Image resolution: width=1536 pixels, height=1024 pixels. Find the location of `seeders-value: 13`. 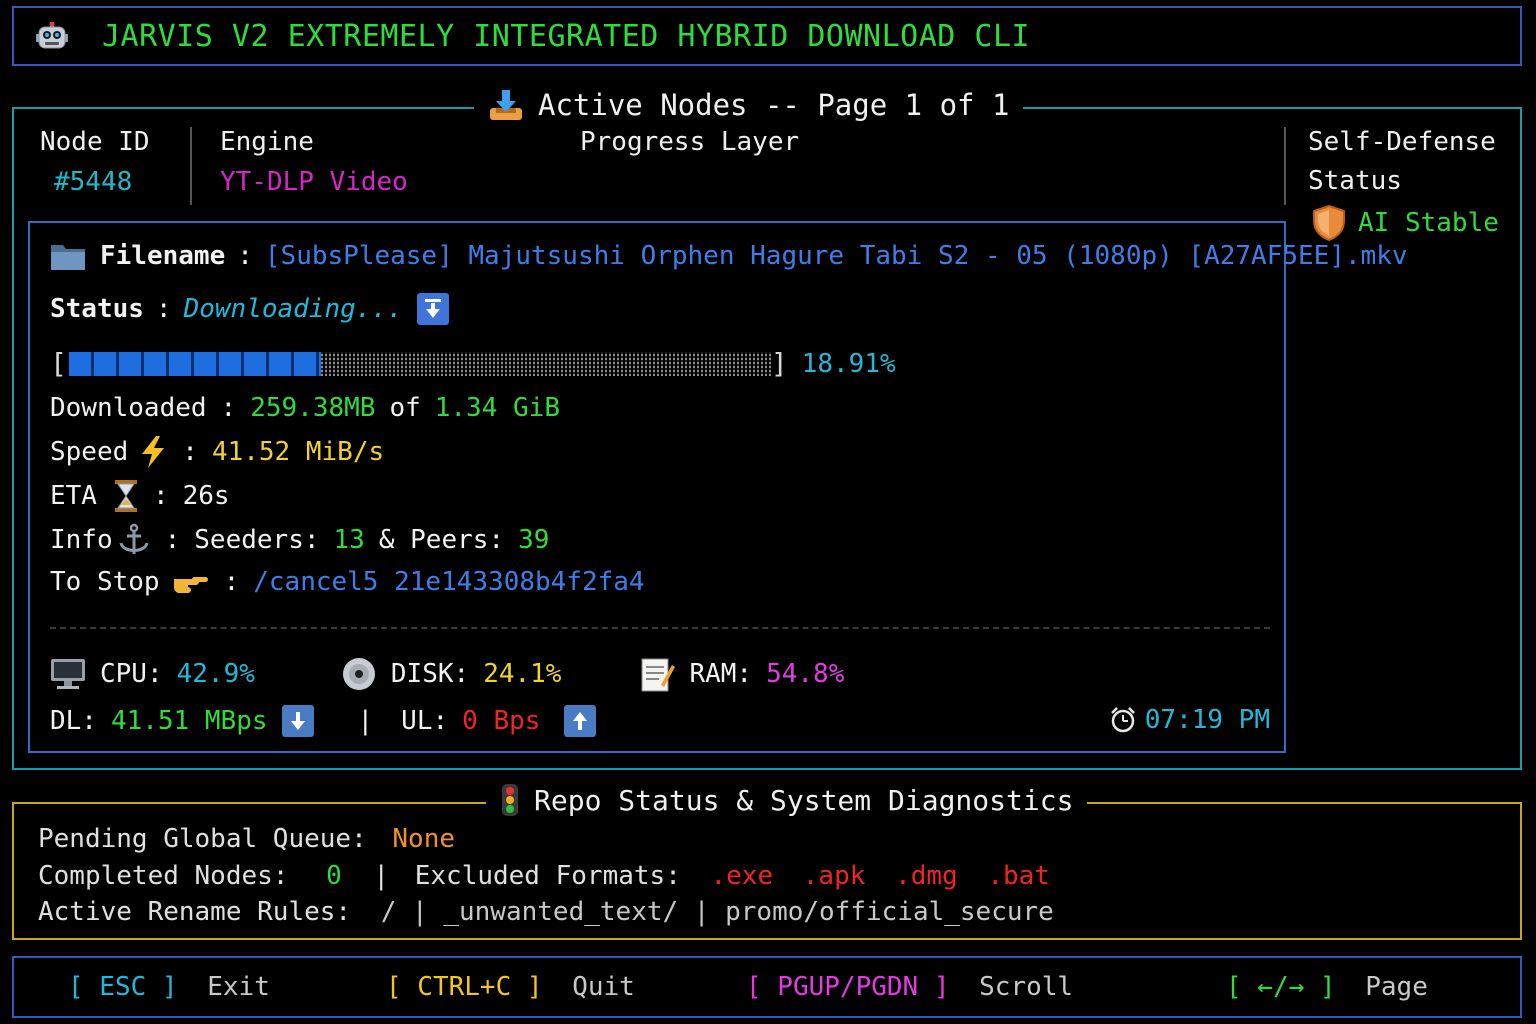

seeders-value: 13 is located at coordinates (349, 540).